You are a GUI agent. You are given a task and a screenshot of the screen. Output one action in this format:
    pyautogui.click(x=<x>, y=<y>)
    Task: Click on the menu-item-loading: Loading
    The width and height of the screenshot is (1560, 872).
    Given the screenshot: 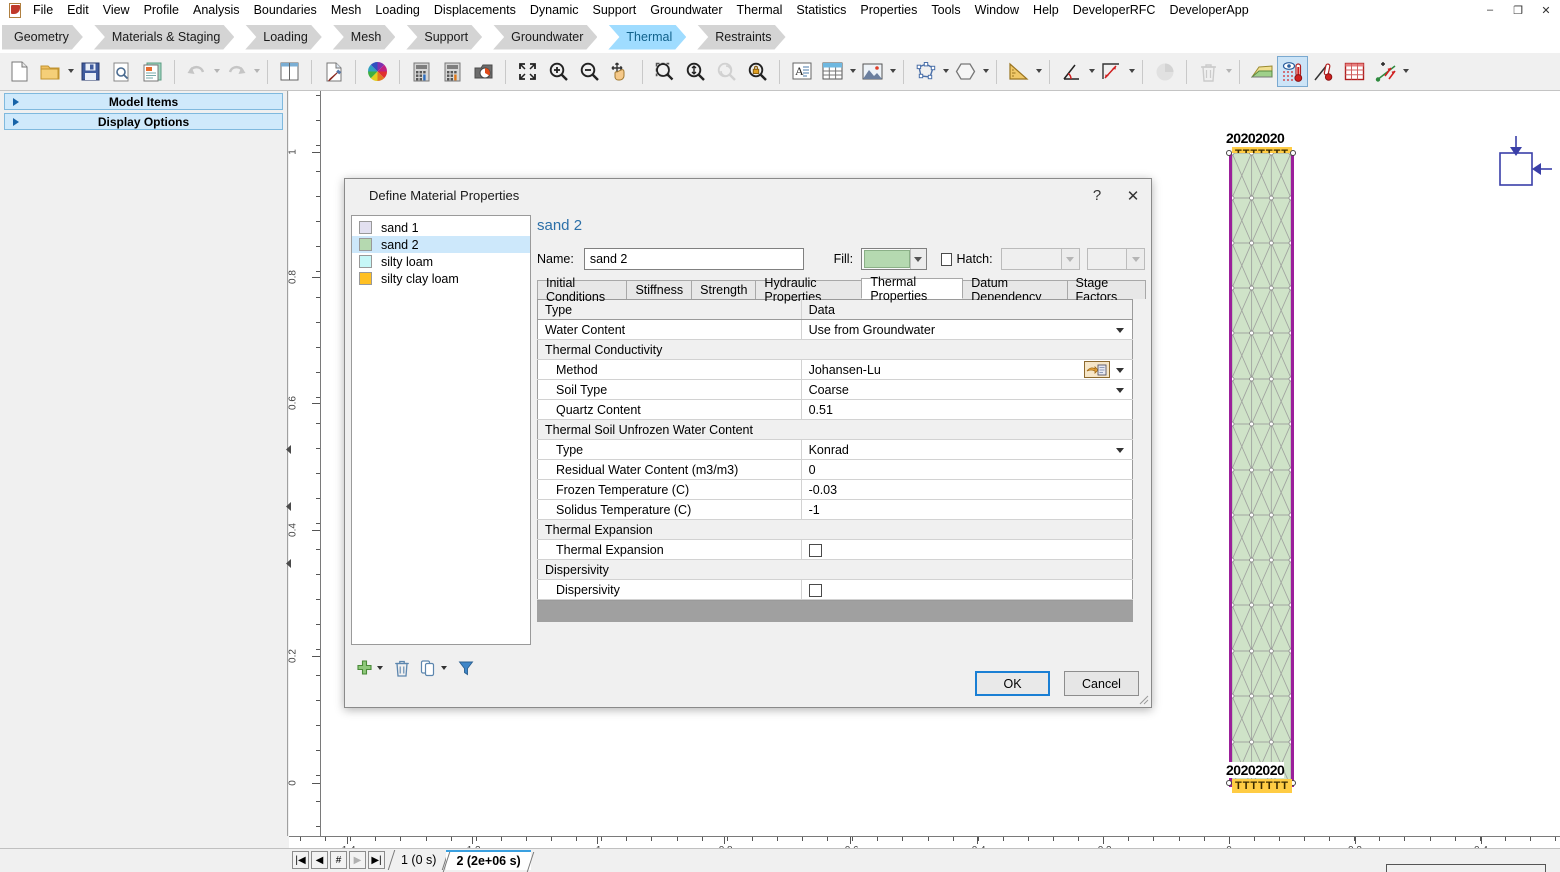 What is the action you would take?
    pyautogui.click(x=397, y=10)
    